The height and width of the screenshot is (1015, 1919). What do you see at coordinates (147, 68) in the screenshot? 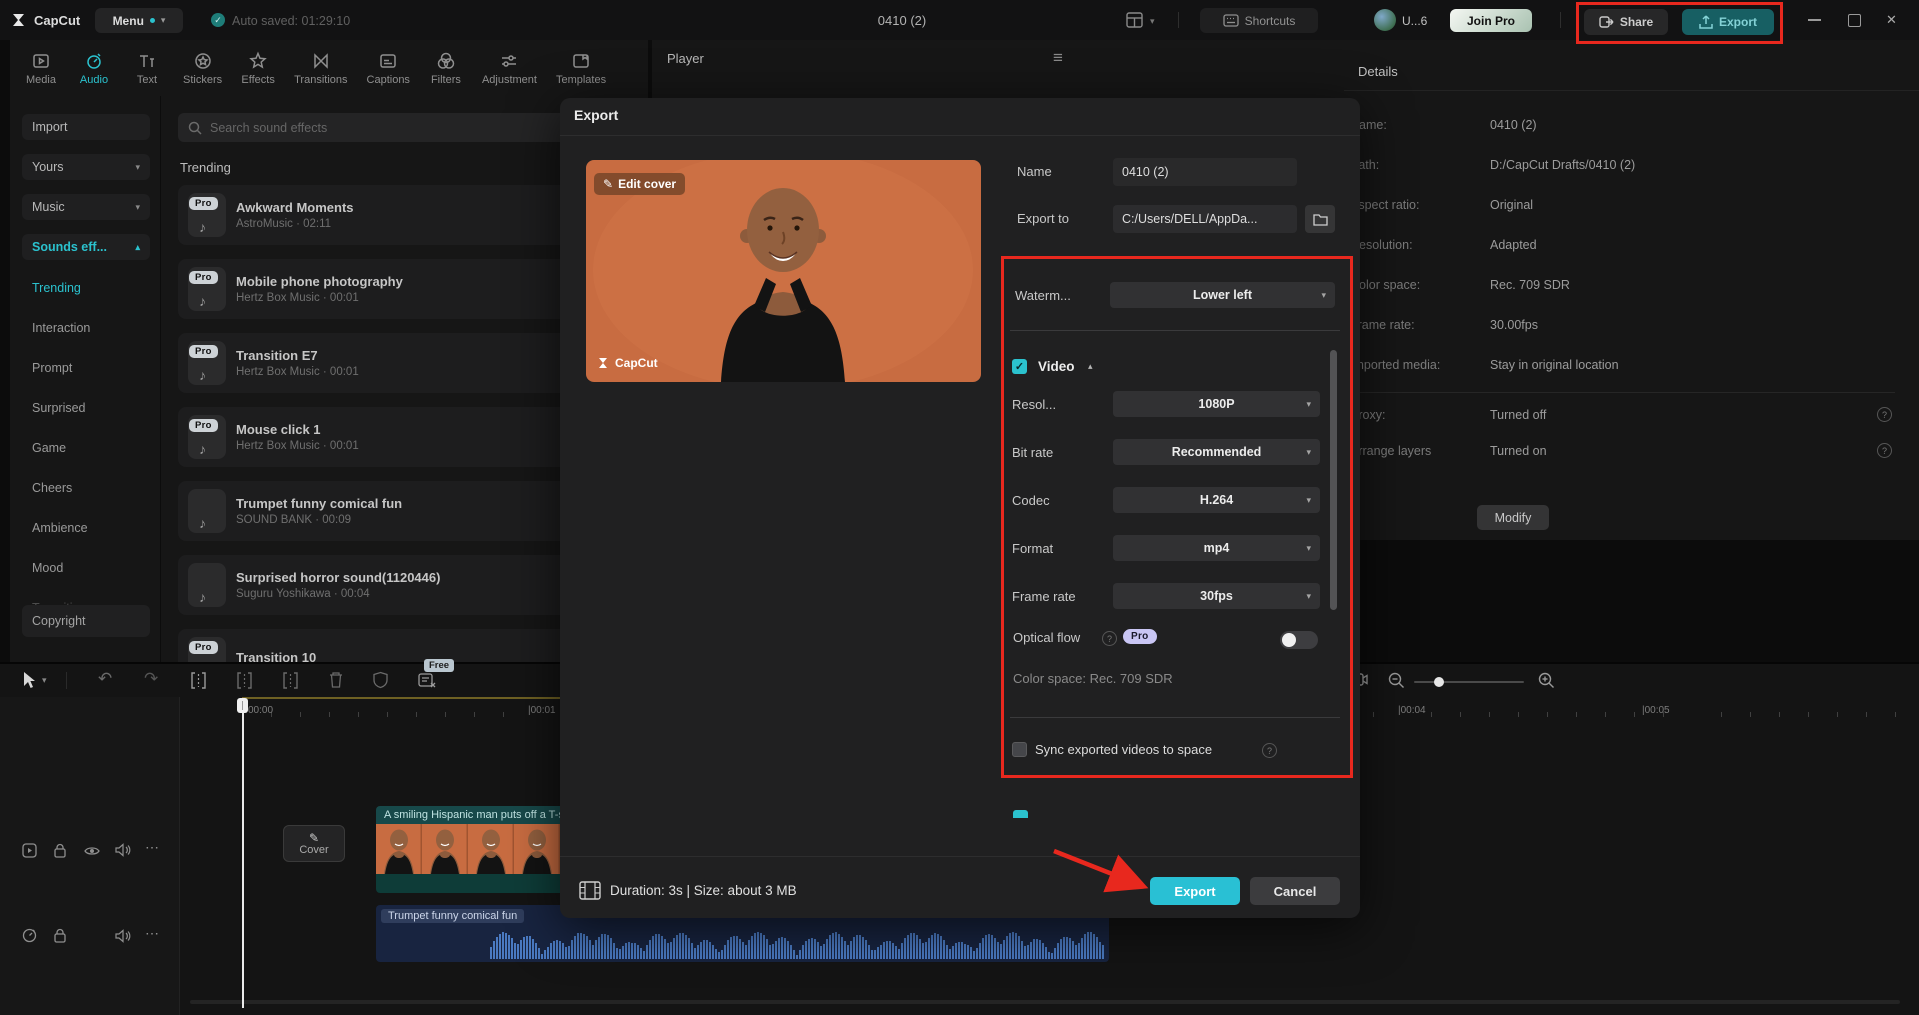
I see `tab-text: Text` at bounding box center [147, 68].